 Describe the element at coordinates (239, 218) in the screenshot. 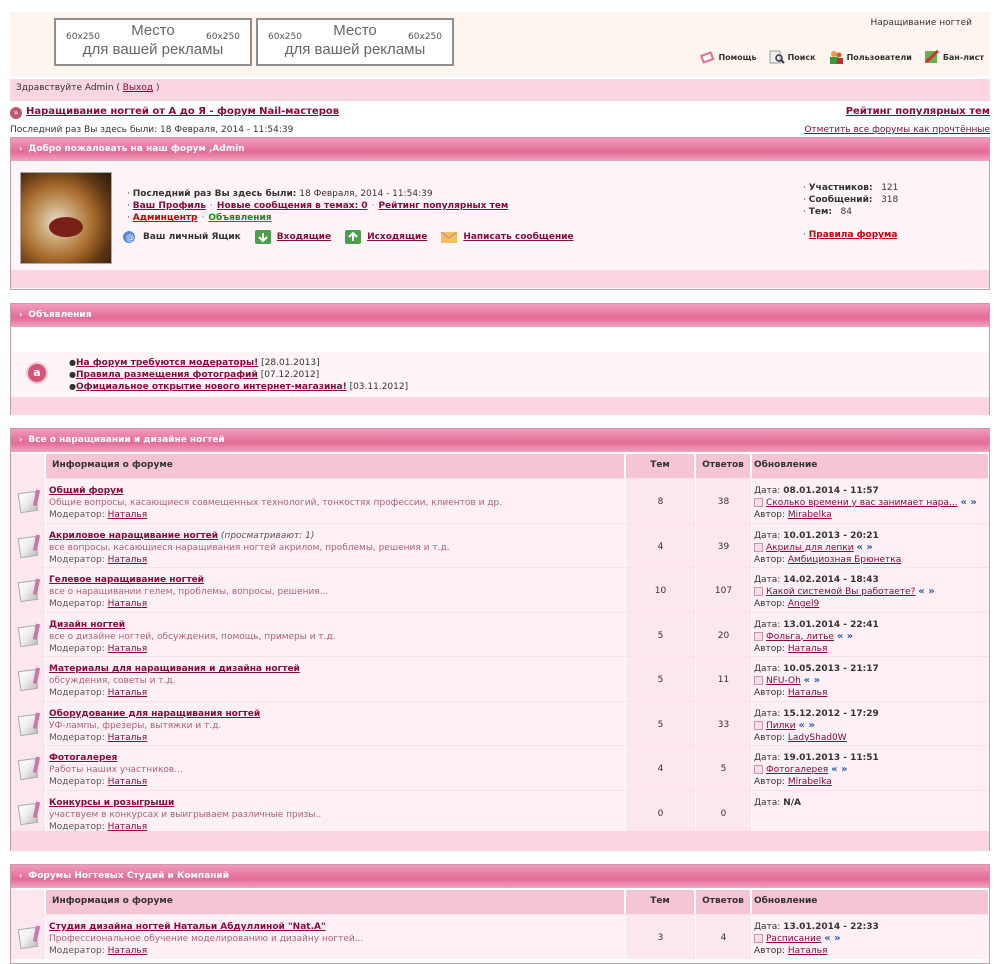

I see `announcements-link: Объявления` at that location.